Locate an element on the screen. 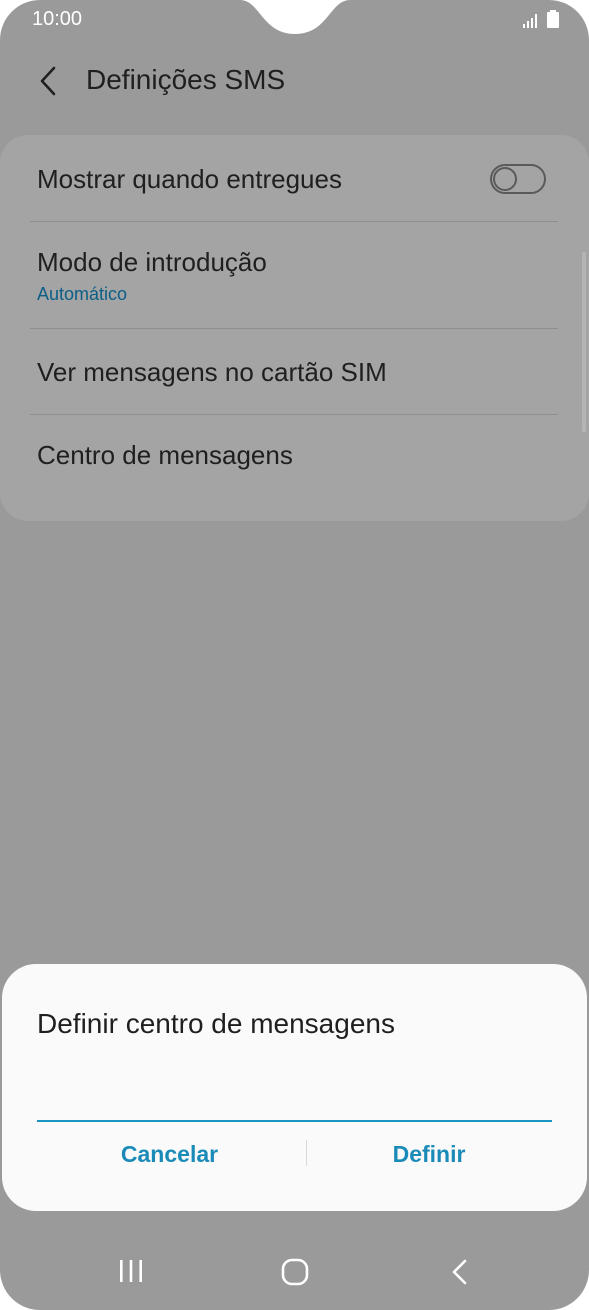 The height and width of the screenshot is (1310, 589). setting-show-delivered: Mostrar quando entregues is located at coordinates (294, 178).